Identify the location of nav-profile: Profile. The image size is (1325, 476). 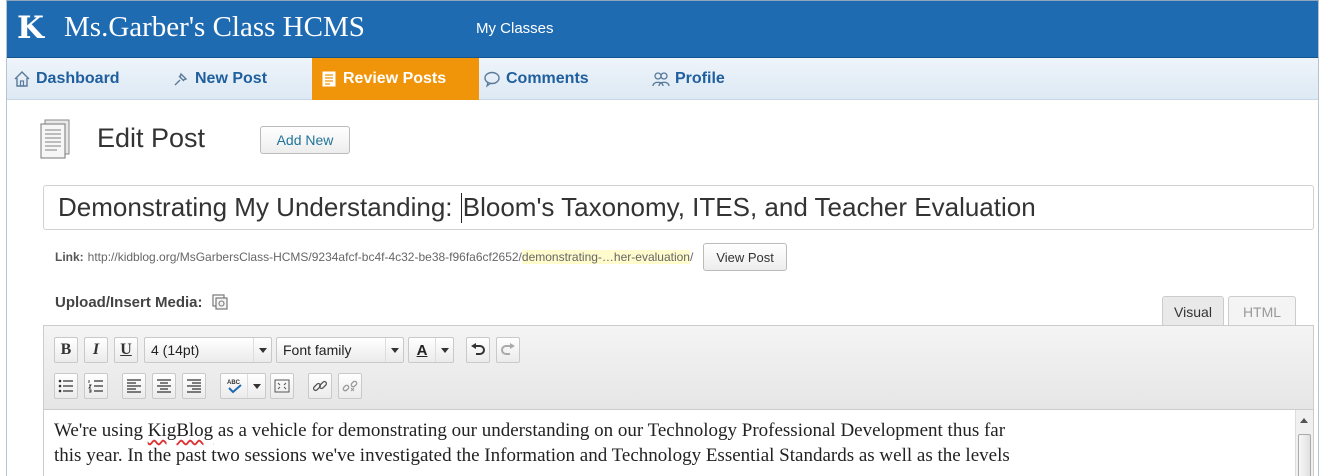
(688, 79).